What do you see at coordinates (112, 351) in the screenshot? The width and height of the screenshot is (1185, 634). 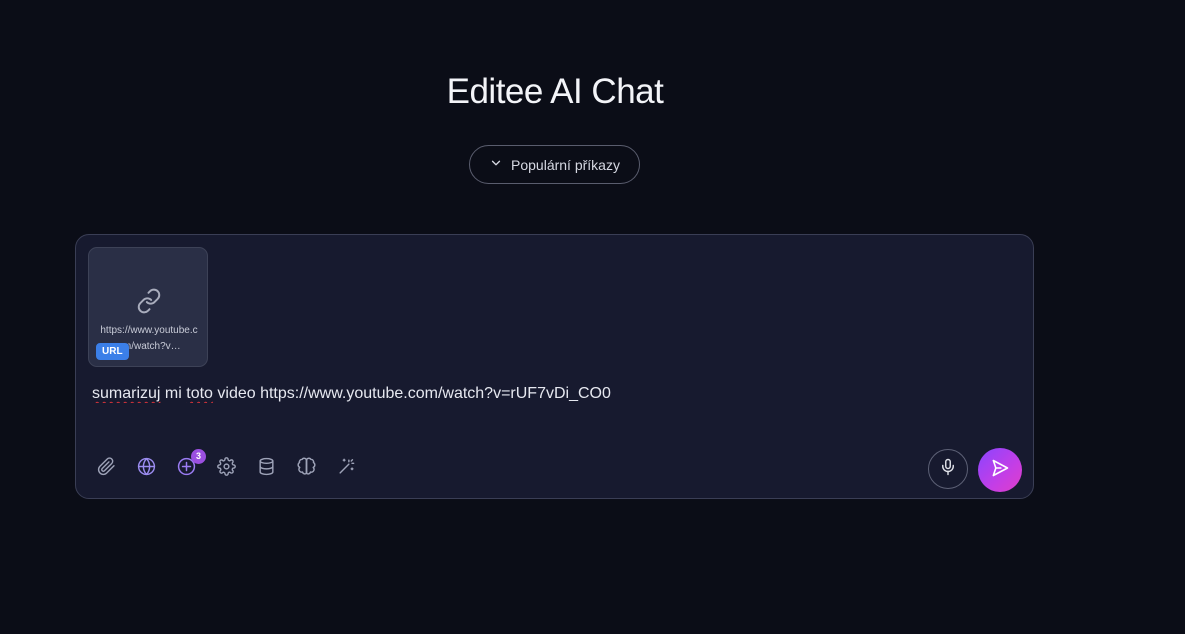 I see `url-type-badge: URL` at bounding box center [112, 351].